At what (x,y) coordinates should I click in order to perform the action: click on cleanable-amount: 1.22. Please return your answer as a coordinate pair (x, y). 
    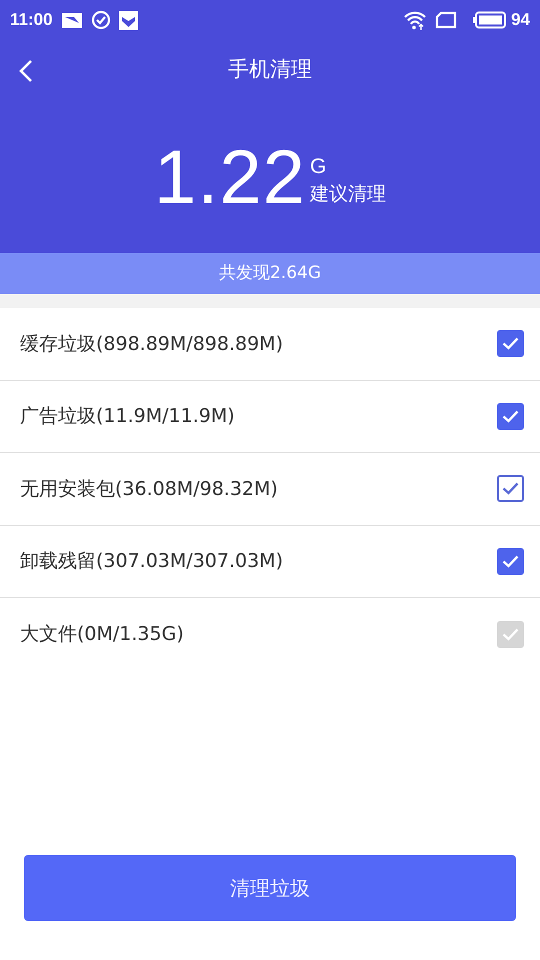
    Looking at the image, I should click on (230, 178).